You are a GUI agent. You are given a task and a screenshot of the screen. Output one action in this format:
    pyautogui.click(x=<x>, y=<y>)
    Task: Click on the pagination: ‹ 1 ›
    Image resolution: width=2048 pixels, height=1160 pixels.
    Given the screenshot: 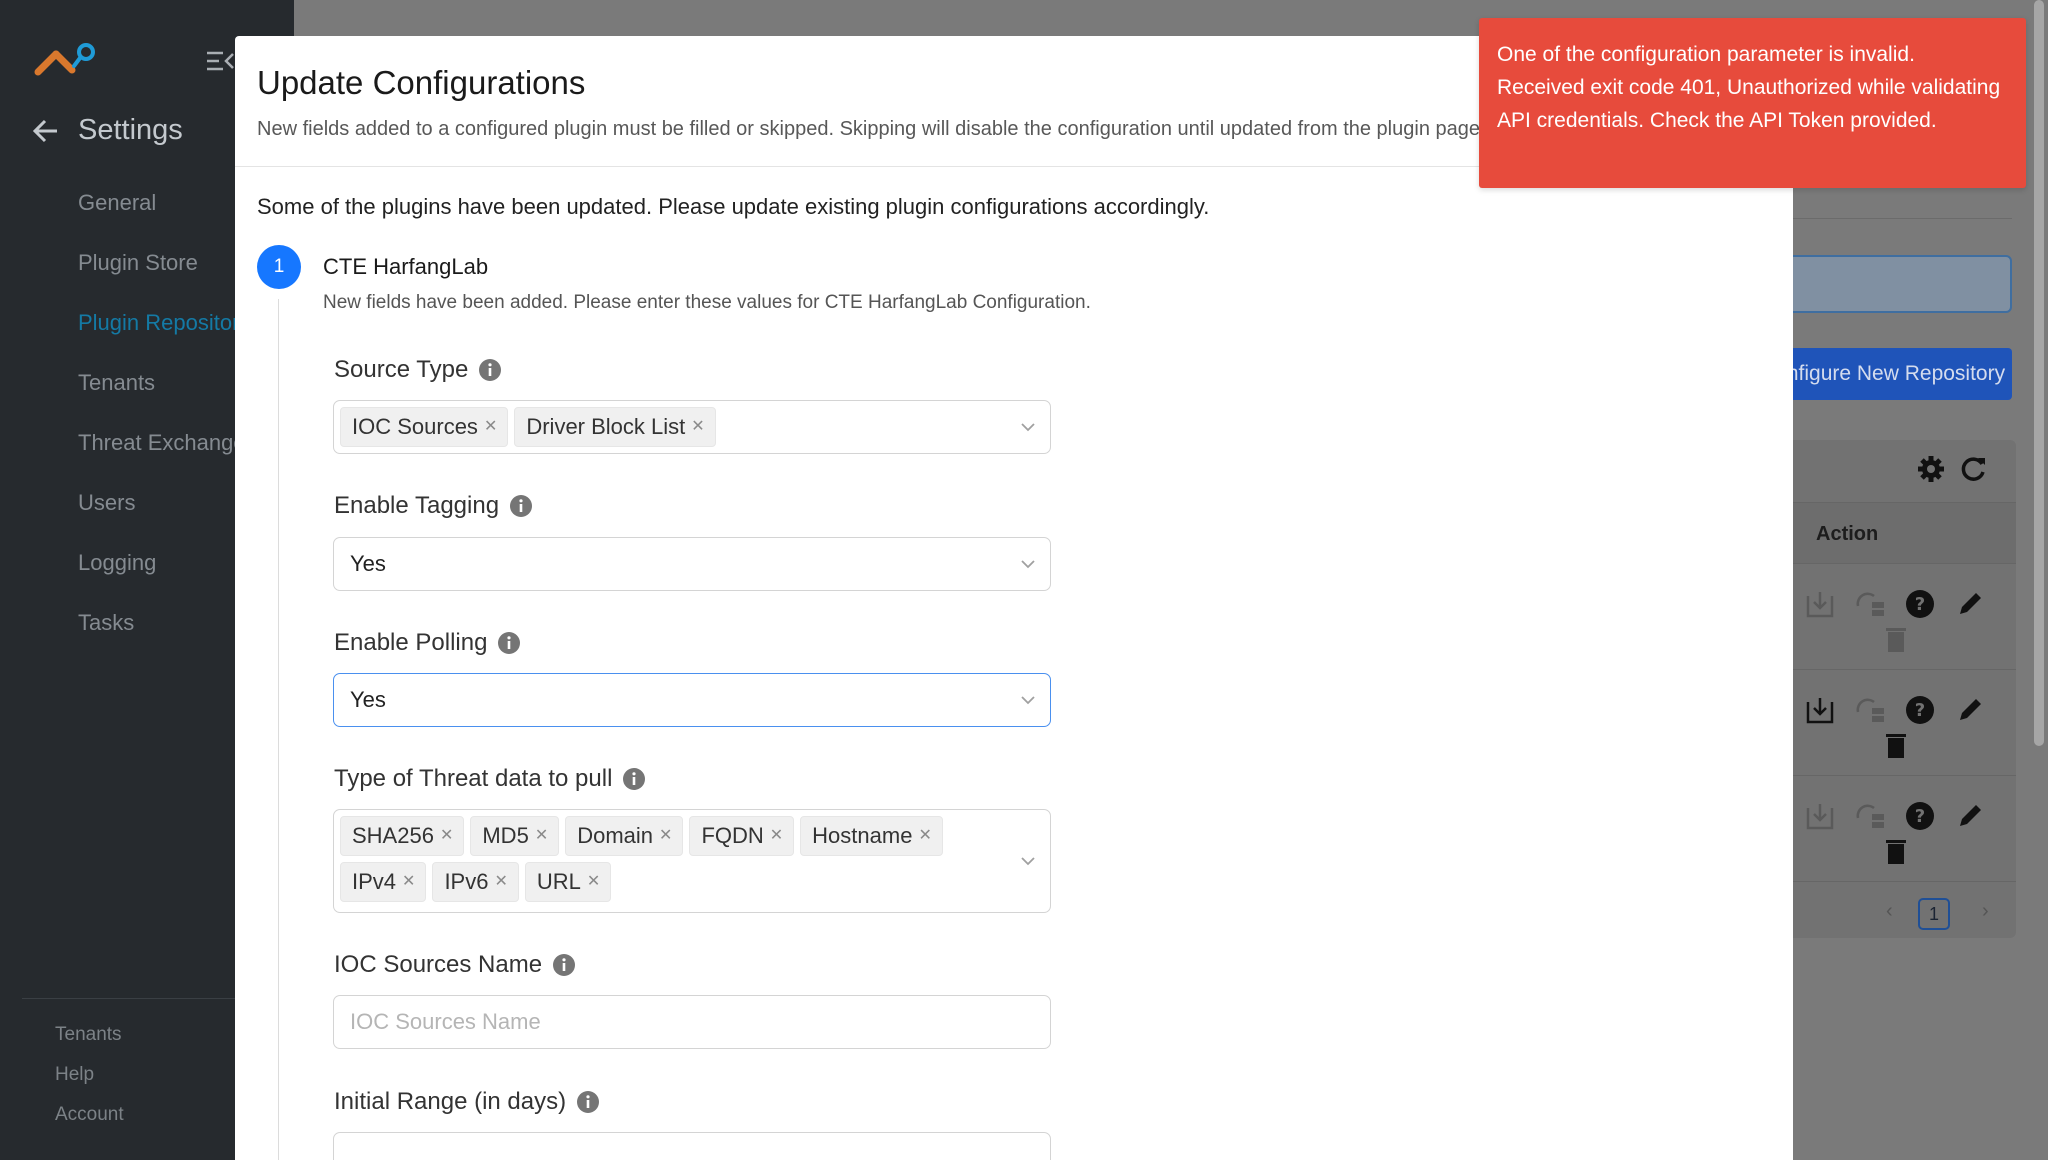 What is the action you would take?
    pyautogui.click(x=1888, y=913)
    